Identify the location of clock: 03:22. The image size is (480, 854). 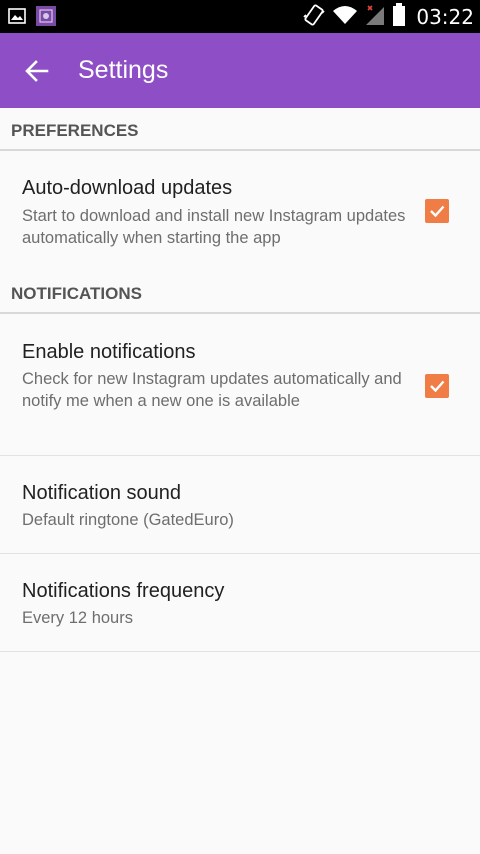
(445, 17).